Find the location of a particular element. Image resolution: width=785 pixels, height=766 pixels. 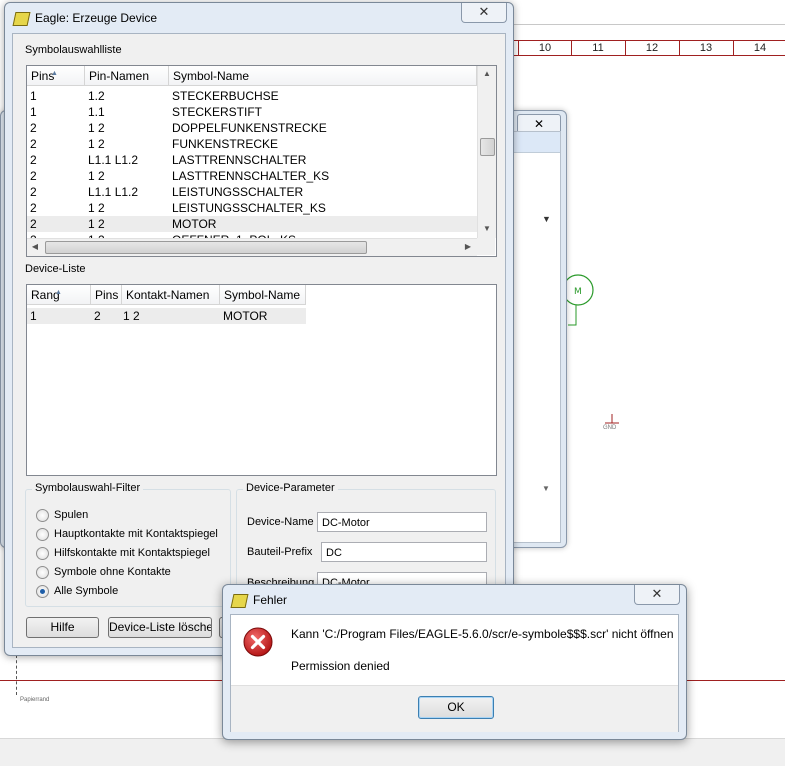

paper-border-label: Papierrand is located at coordinates (35, 700).